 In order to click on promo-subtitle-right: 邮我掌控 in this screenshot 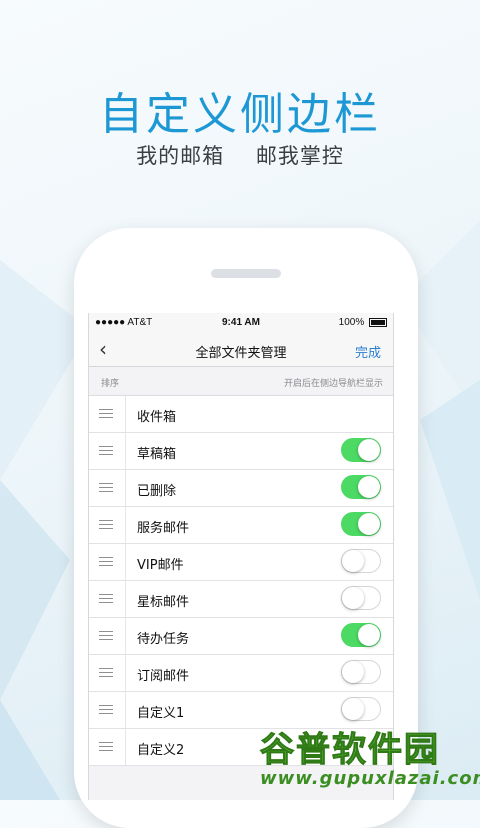, I will do `click(299, 156)`.